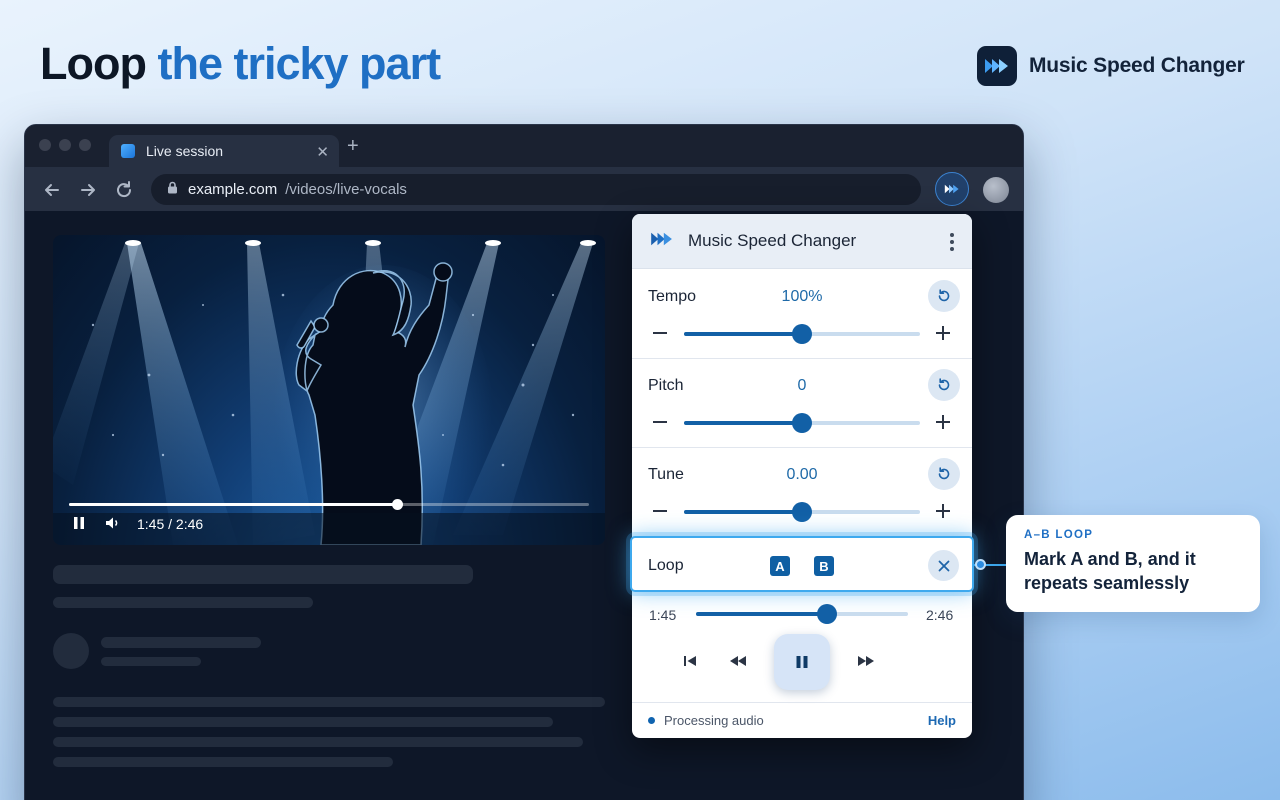 Image resolution: width=1280 pixels, height=800 pixels. What do you see at coordinates (663, 615) in the screenshot?
I see `position-current-time: 1:45` at bounding box center [663, 615].